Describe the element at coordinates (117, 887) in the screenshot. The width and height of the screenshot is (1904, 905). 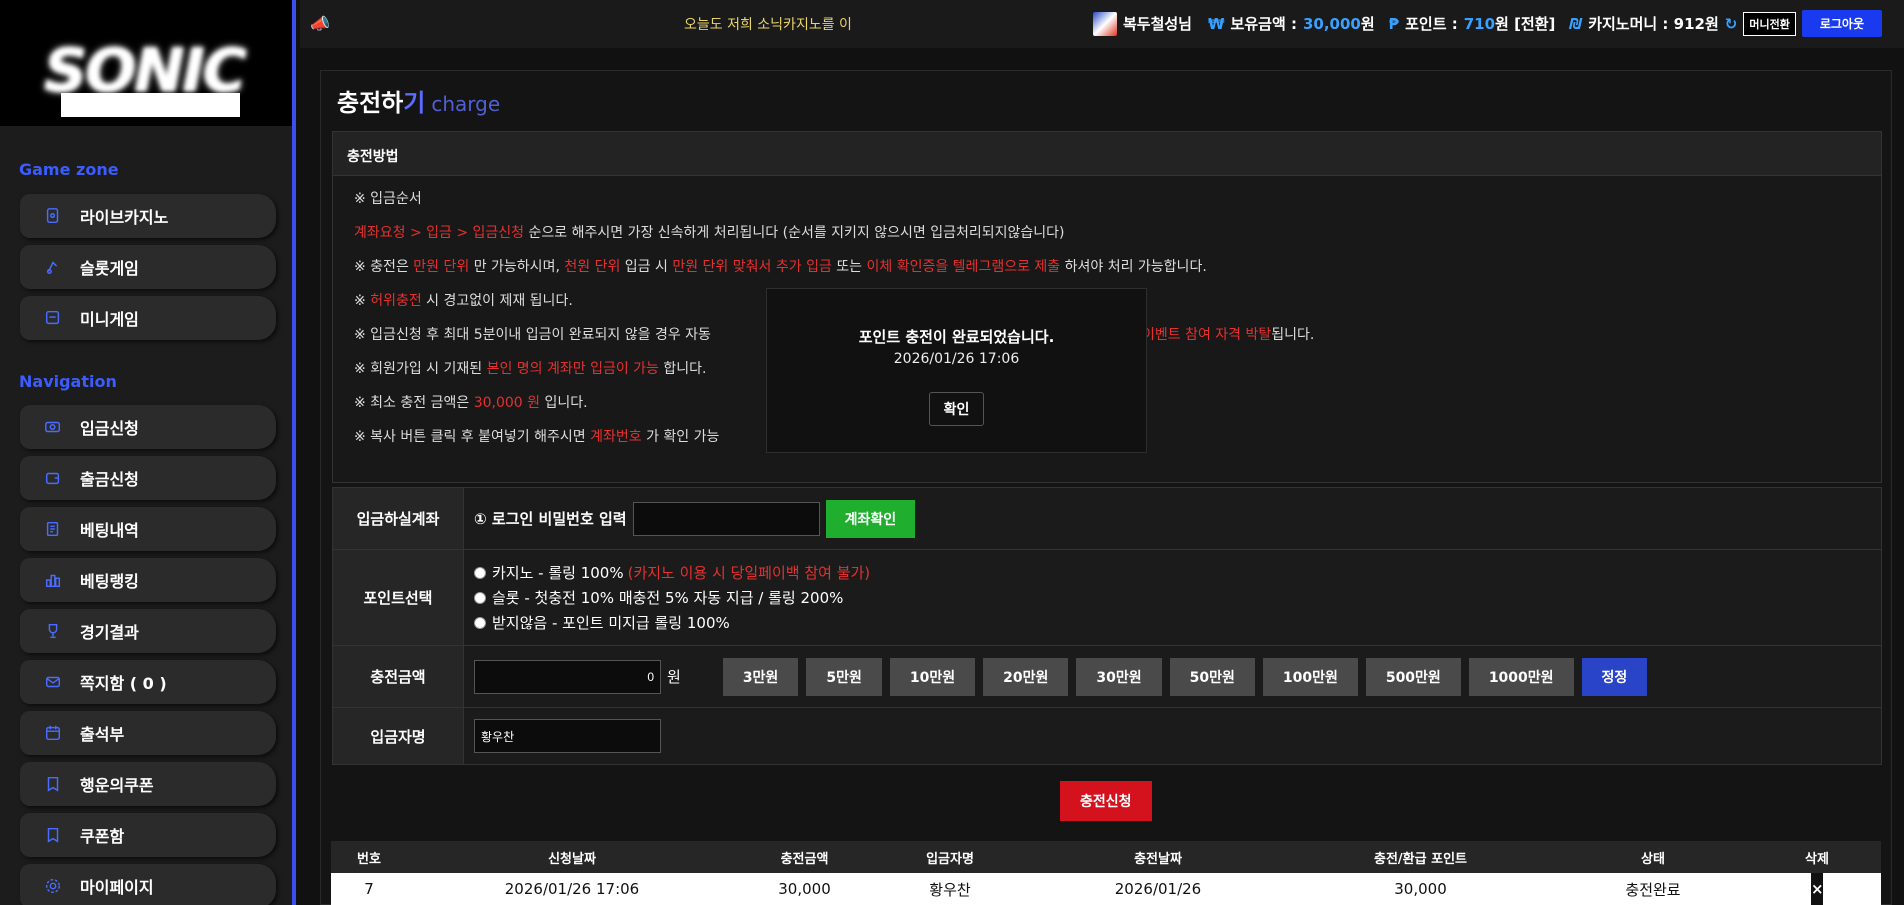
I see `sidebar-item-label: 마이페이지` at that location.